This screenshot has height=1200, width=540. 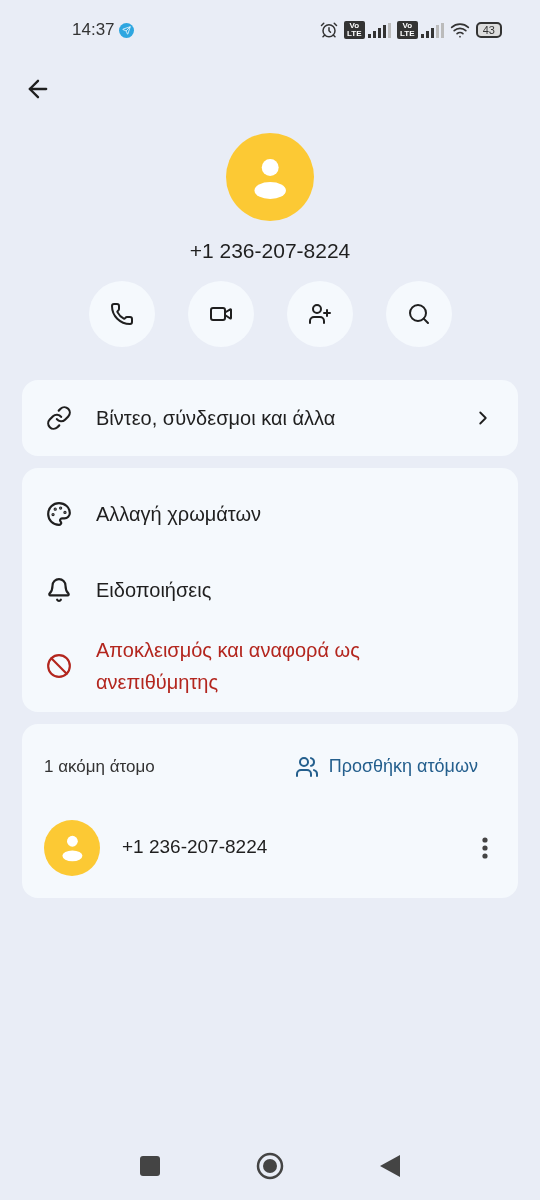 I want to click on status-time: 14:37, so click(x=93, y=30).